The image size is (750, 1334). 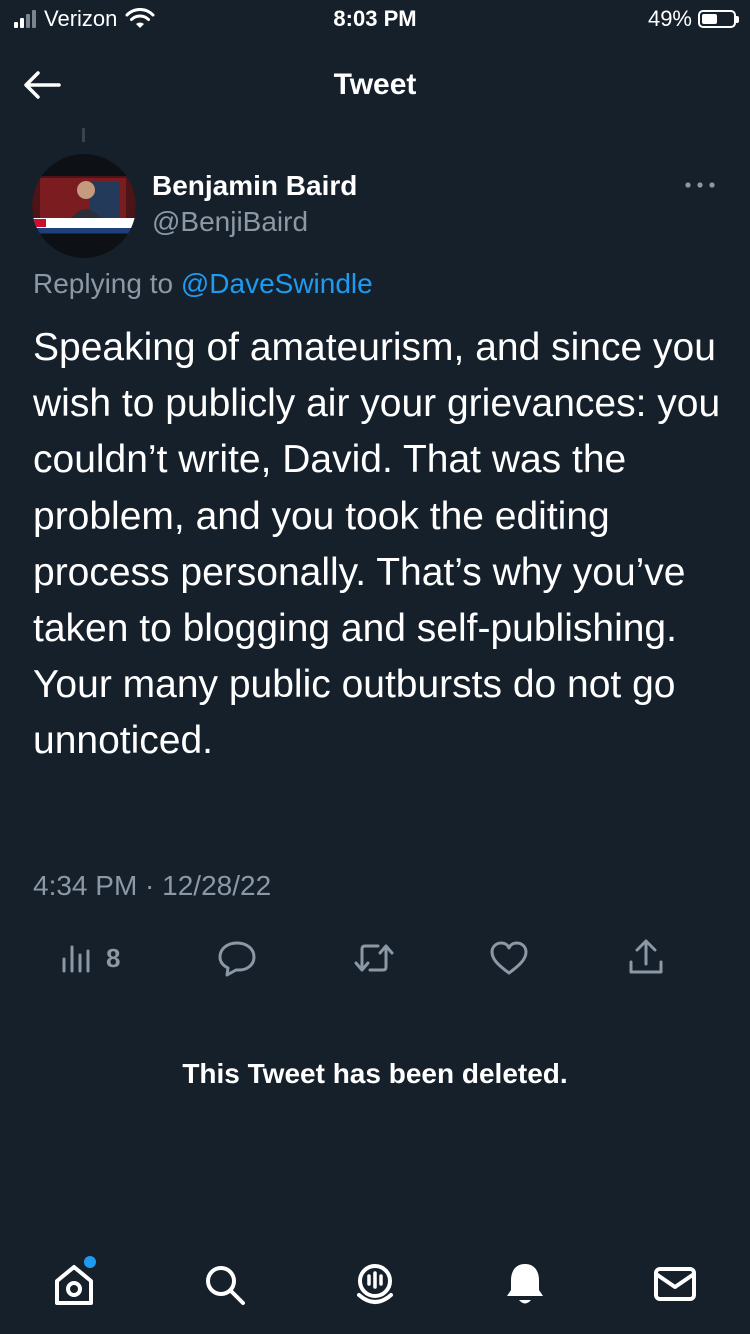 I want to click on tab-spaces, so click(x=375, y=1284).